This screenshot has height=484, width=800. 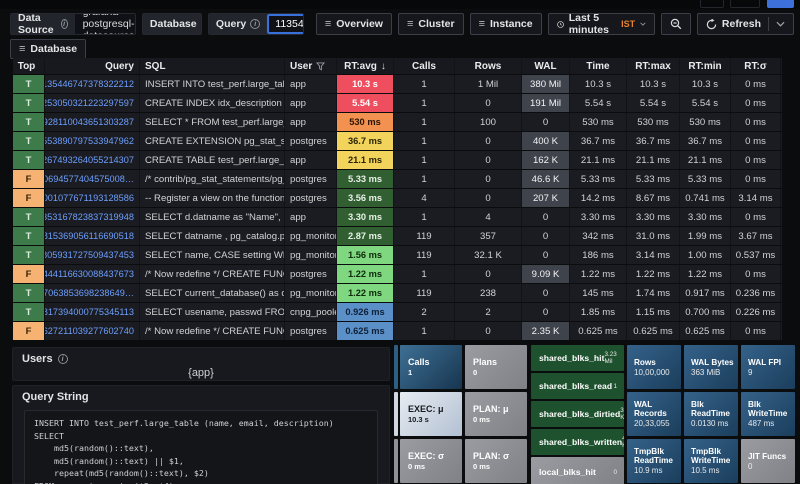 I want to click on cell-query: 1135446747378322212, so click(x=92, y=84).